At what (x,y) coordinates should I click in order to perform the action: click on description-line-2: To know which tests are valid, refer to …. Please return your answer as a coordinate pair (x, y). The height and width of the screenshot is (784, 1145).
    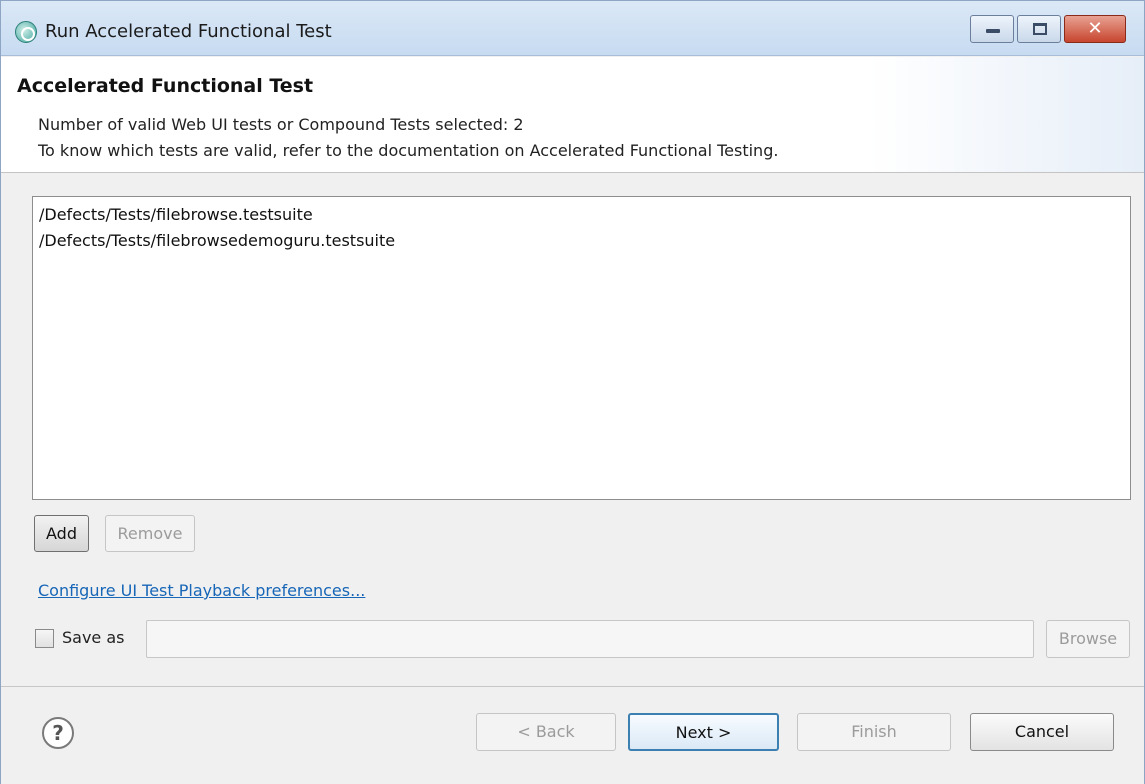
    Looking at the image, I should click on (408, 150).